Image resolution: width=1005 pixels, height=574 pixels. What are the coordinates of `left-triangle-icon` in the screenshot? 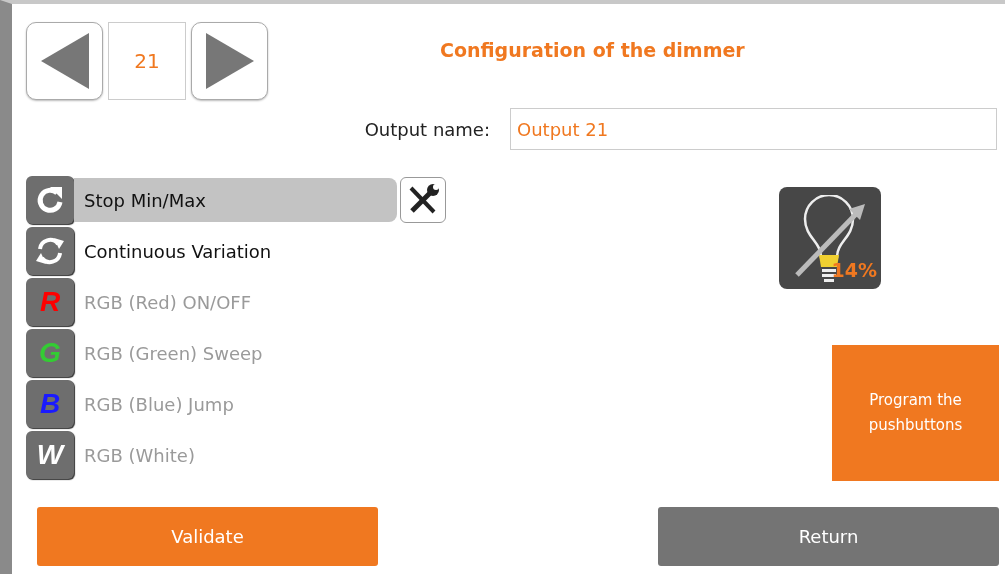 It's located at (64, 61).